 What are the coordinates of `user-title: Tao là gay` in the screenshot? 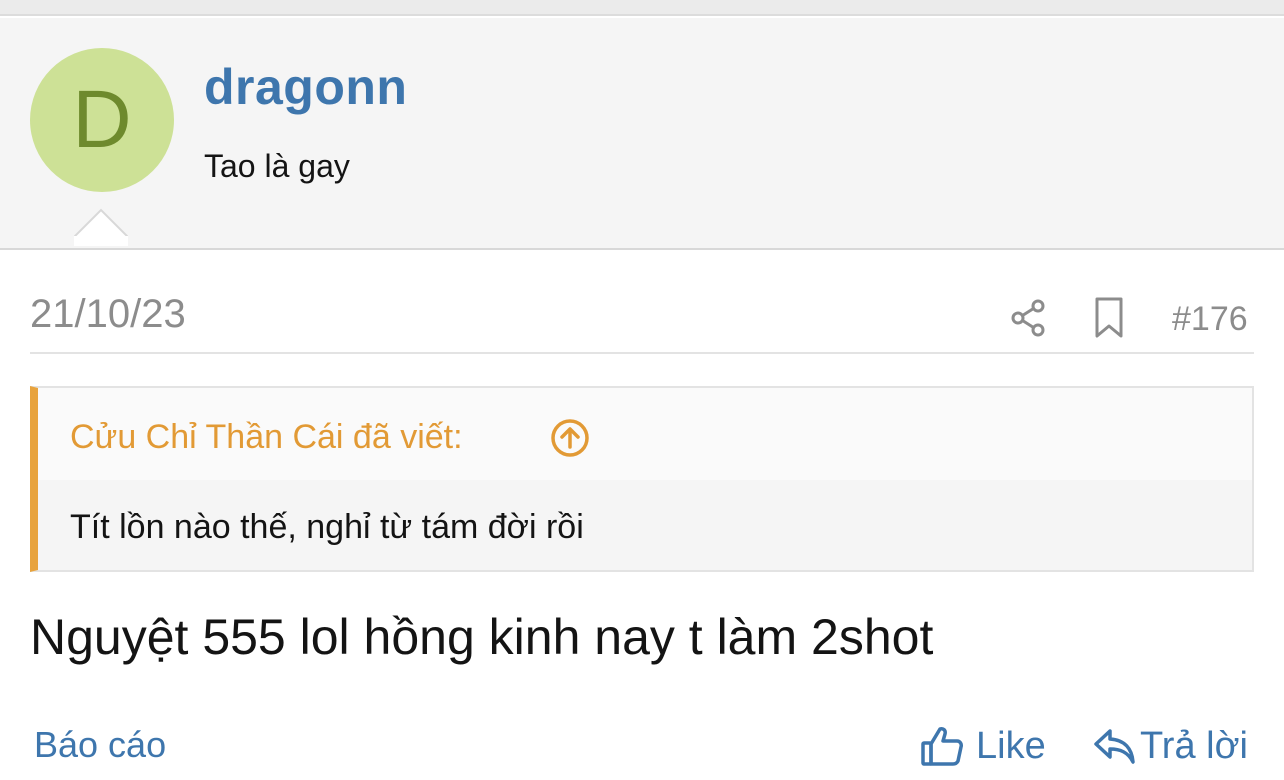 It's located at (277, 166).